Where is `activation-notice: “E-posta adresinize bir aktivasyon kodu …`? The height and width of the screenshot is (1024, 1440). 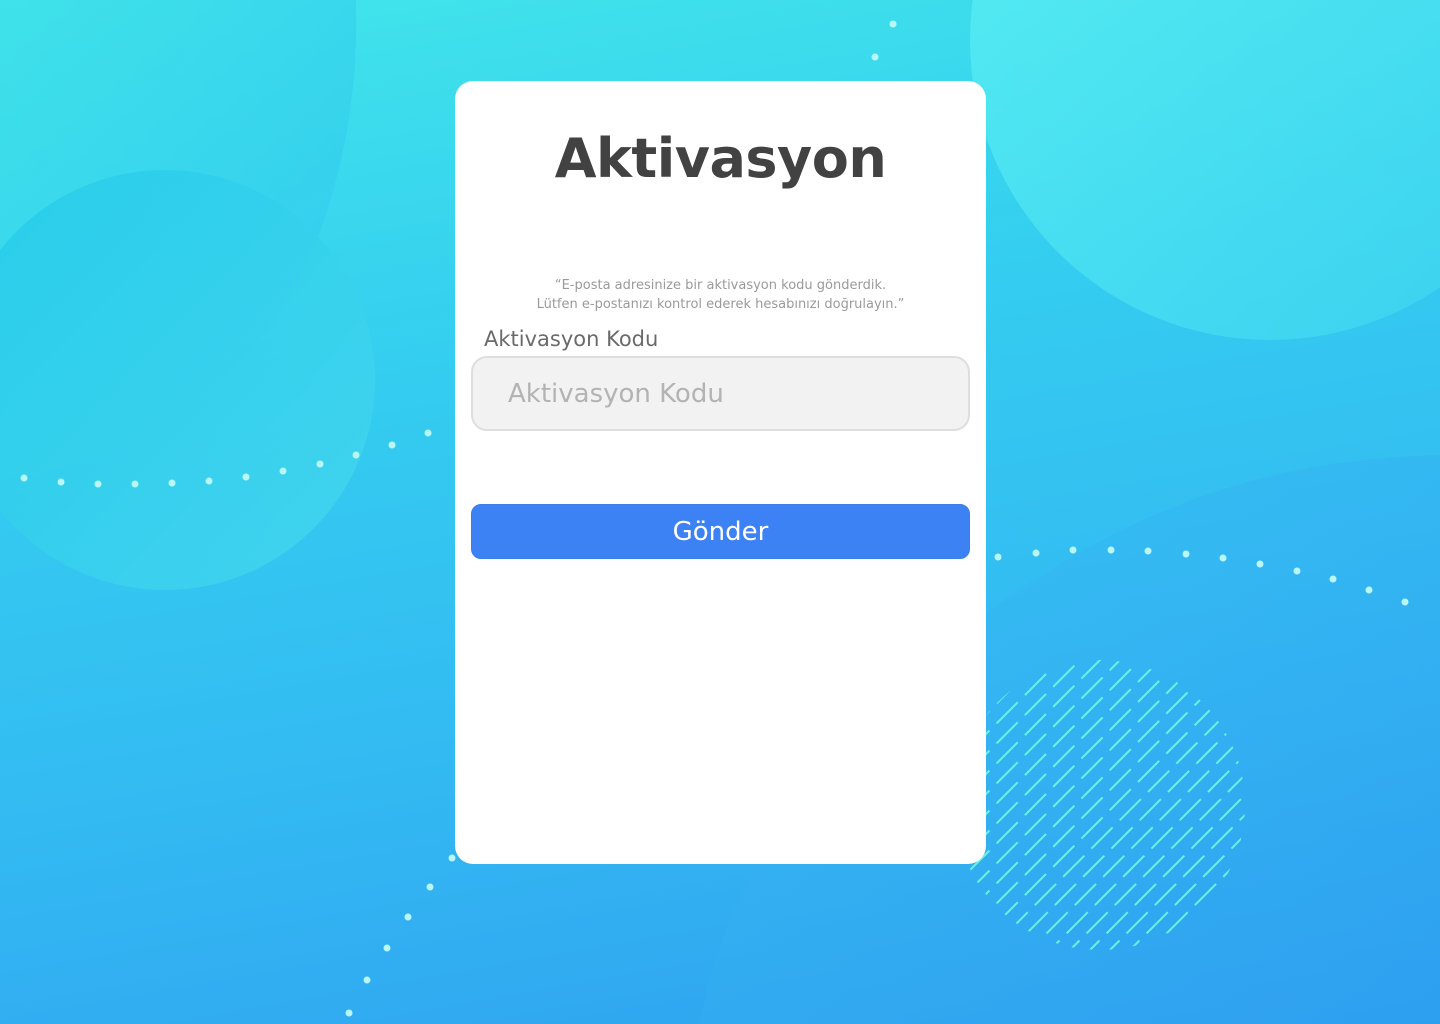 activation-notice: “E-posta adresinize bir aktivasyon kodu … is located at coordinates (720, 295).